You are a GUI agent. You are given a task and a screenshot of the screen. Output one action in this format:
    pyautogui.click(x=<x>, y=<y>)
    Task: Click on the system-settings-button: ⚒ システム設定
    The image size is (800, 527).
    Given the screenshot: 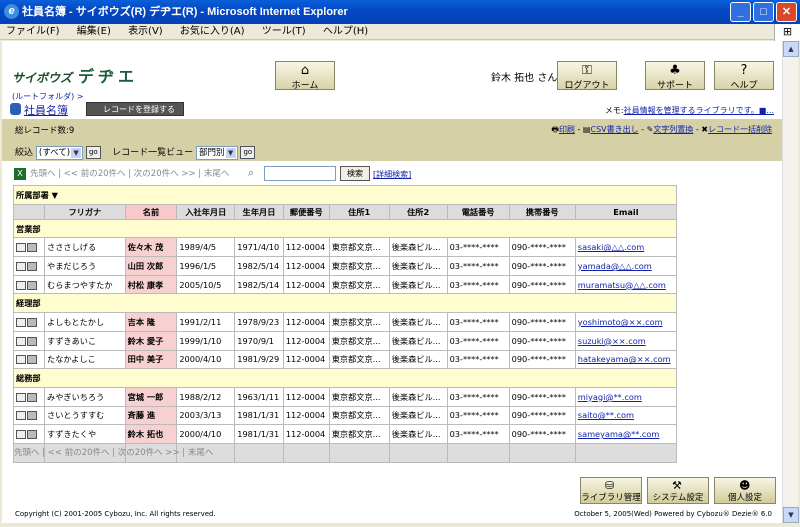 What is the action you would take?
    pyautogui.click(x=678, y=490)
    